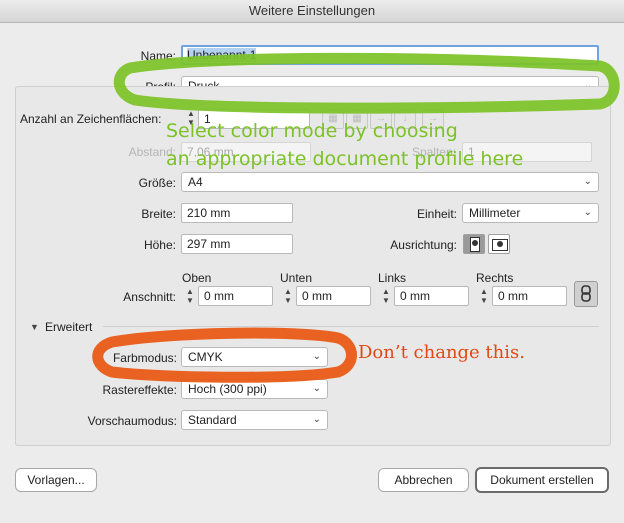 This screenshot has width=624, height=523. I want to click on profile-annotation-line2: an appropriate document profile here, so click(345, 159).